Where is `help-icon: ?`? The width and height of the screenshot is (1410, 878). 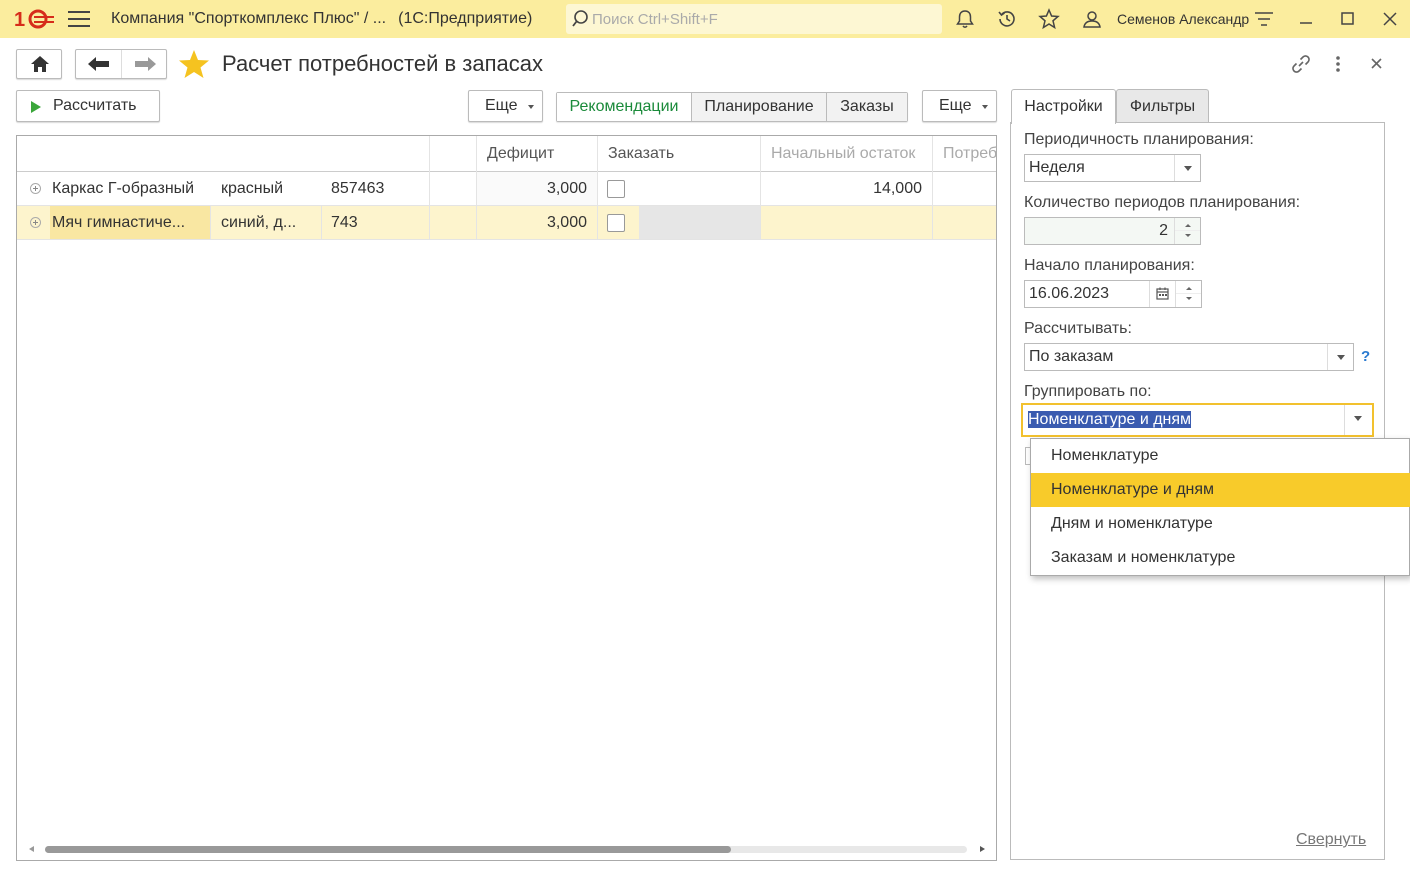 help-icon: ? is located at coordinates (1365, 356).